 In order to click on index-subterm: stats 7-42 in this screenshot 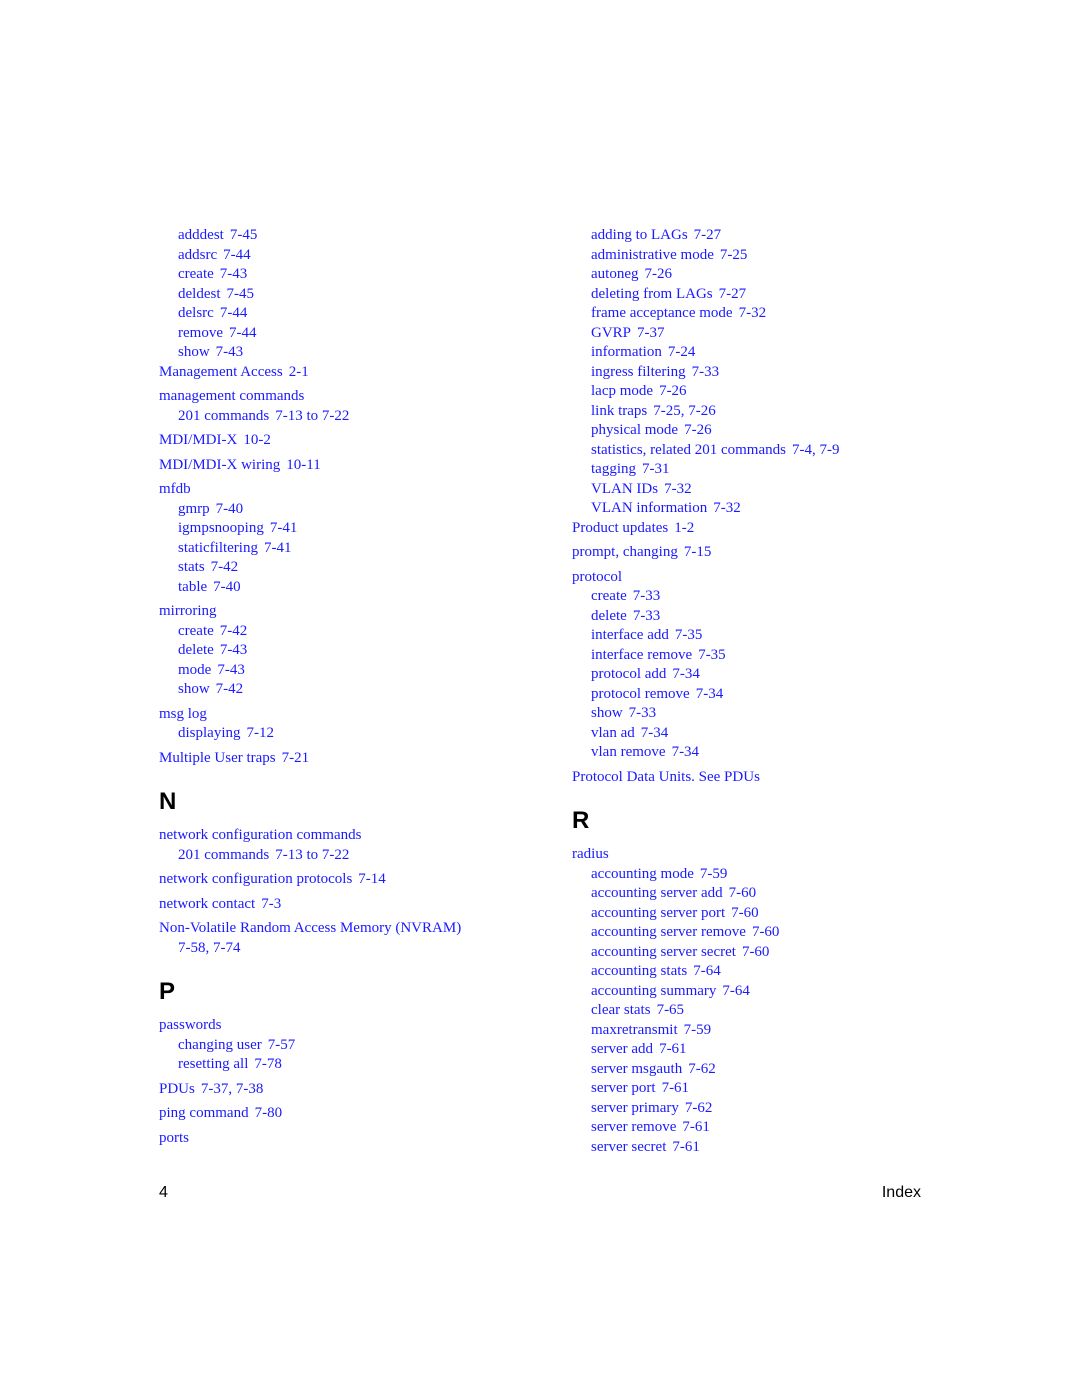, I will do `click(349, 568)`.